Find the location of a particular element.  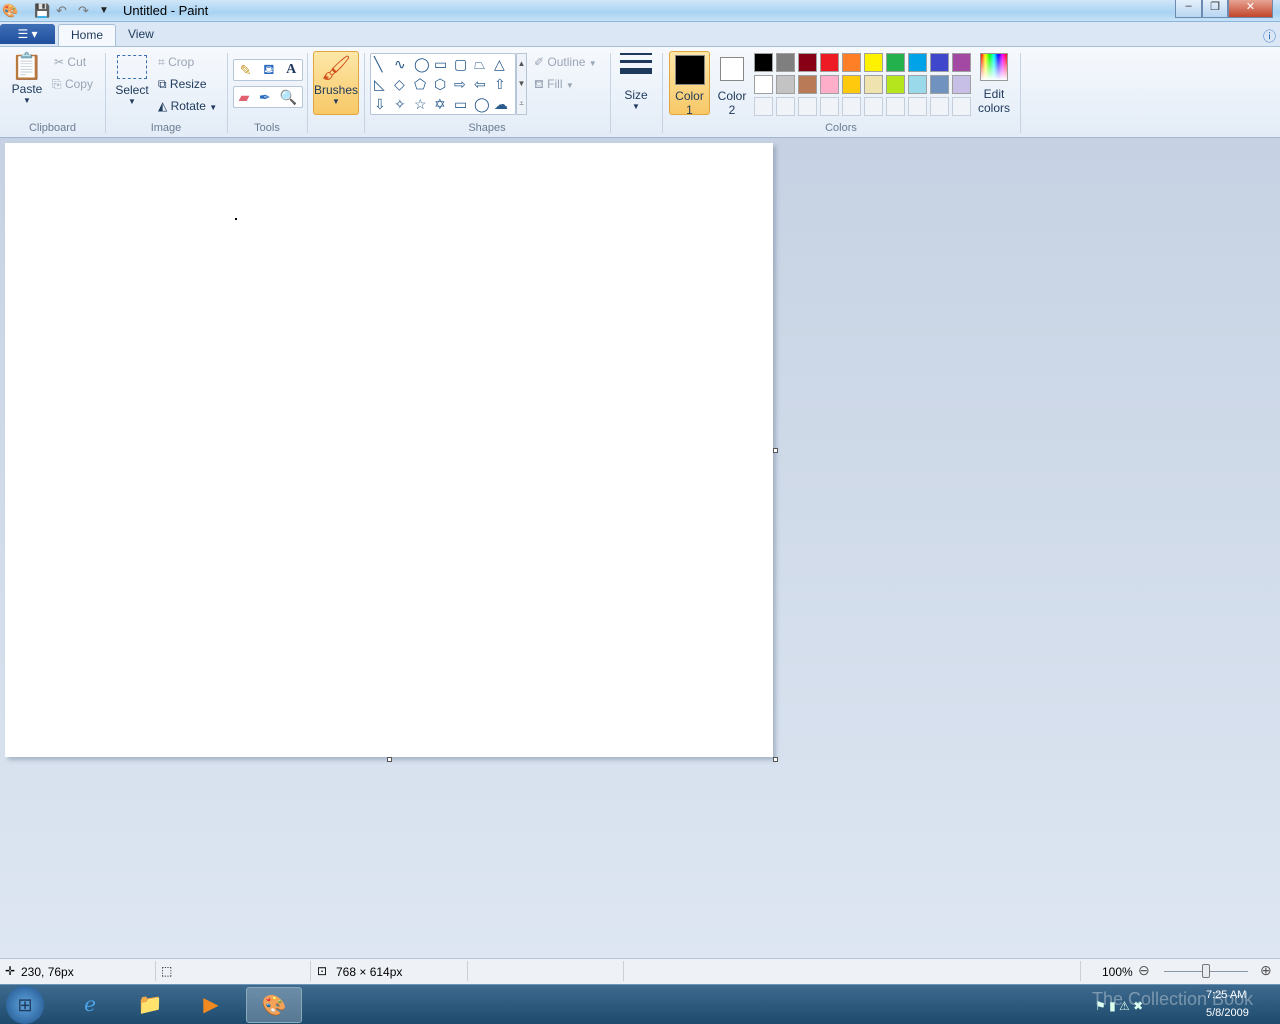

redo-icon: ↷ is located at coordinates (83, 11).